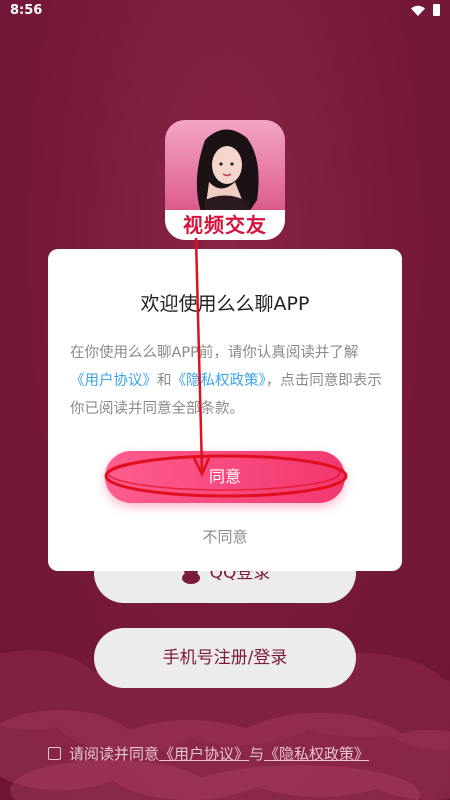  What do you see at coordinates (316, 753) in the screenshot?
I see `footer-privacy-policy-link: 《隐私权政策》` at bounding box center [316, 753].